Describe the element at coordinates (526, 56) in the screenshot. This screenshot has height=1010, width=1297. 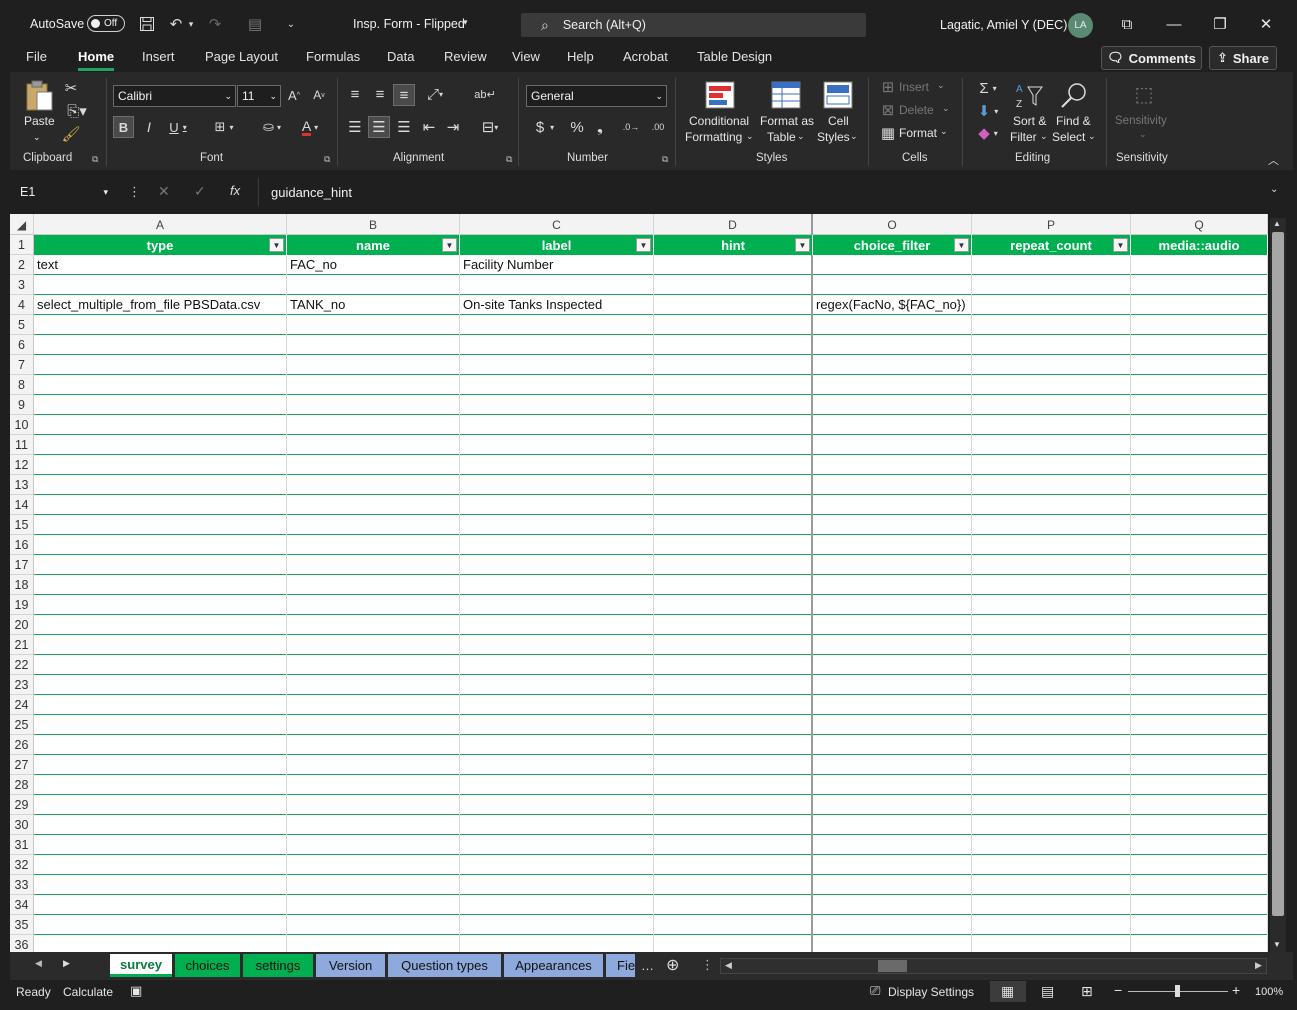
I see `tab-view: View` at that location.